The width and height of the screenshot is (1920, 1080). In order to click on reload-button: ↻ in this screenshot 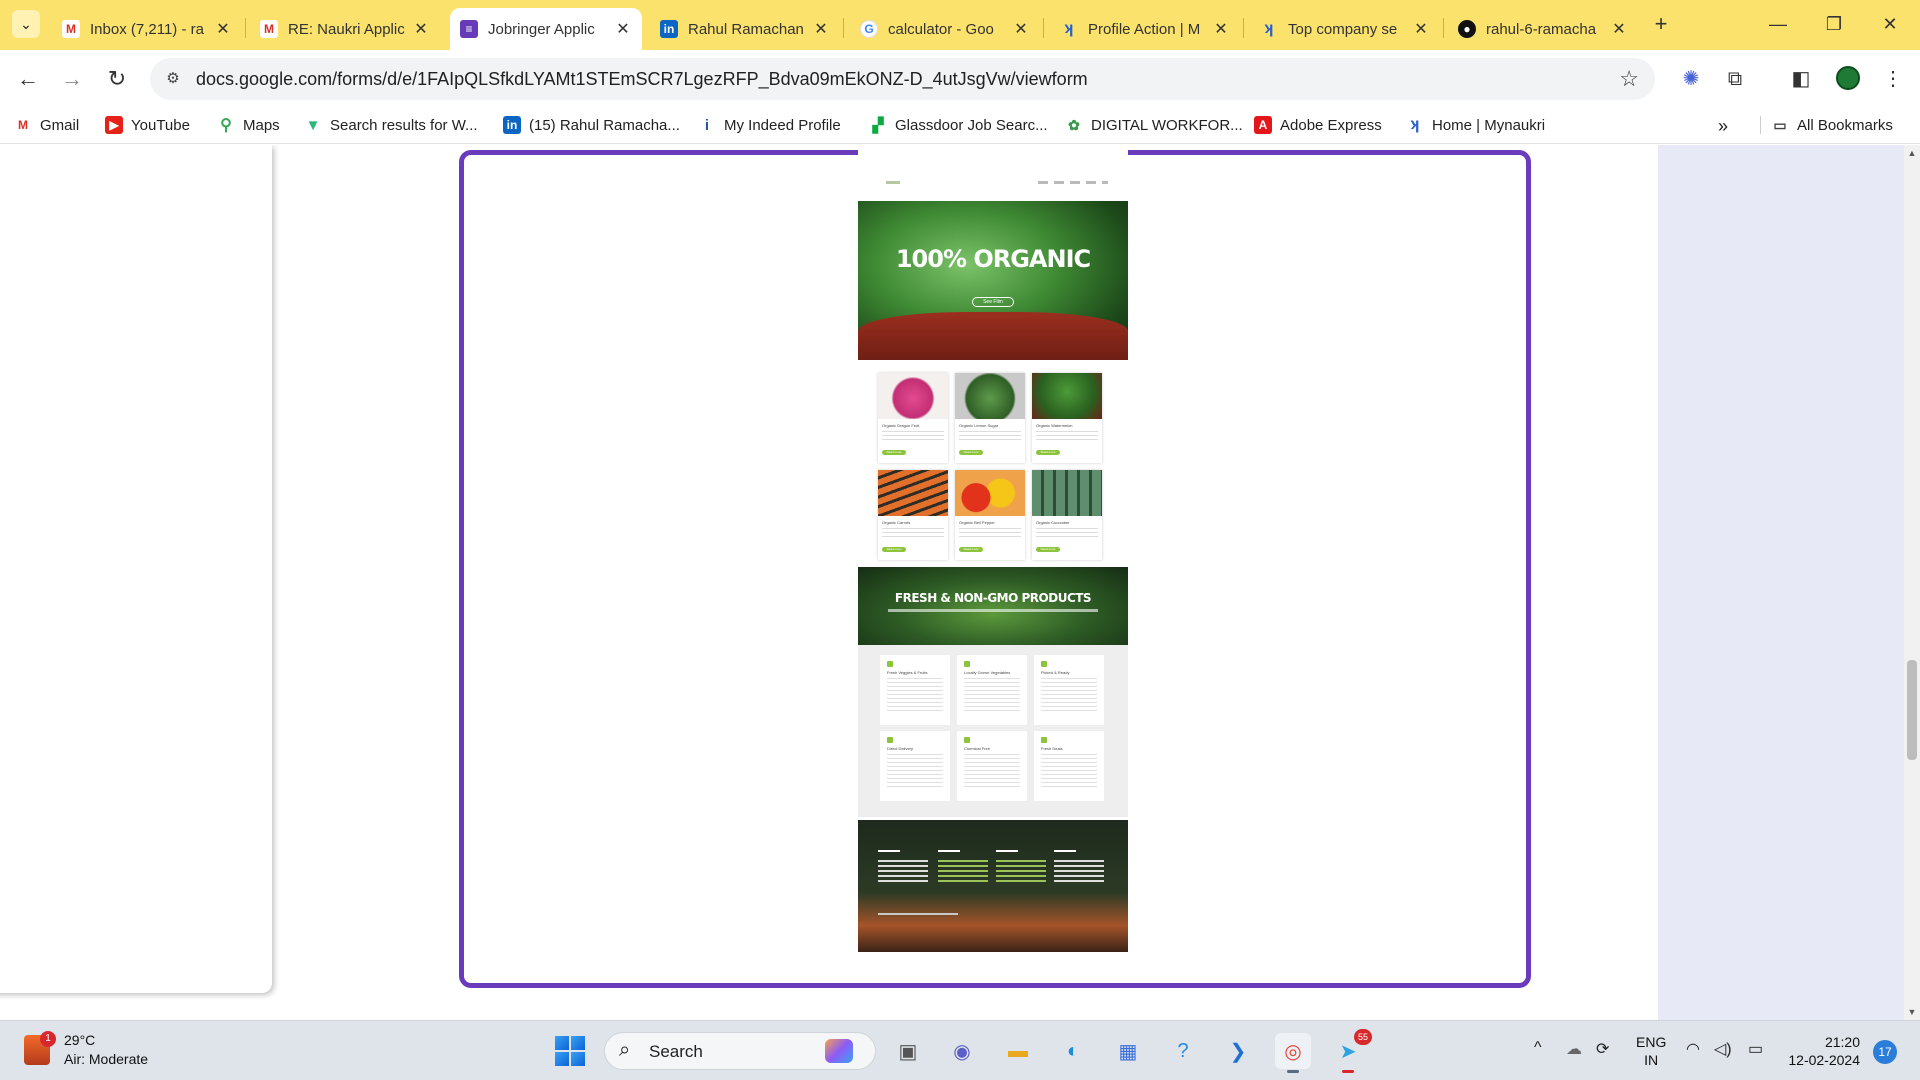, I will do `click(117, 79)`.